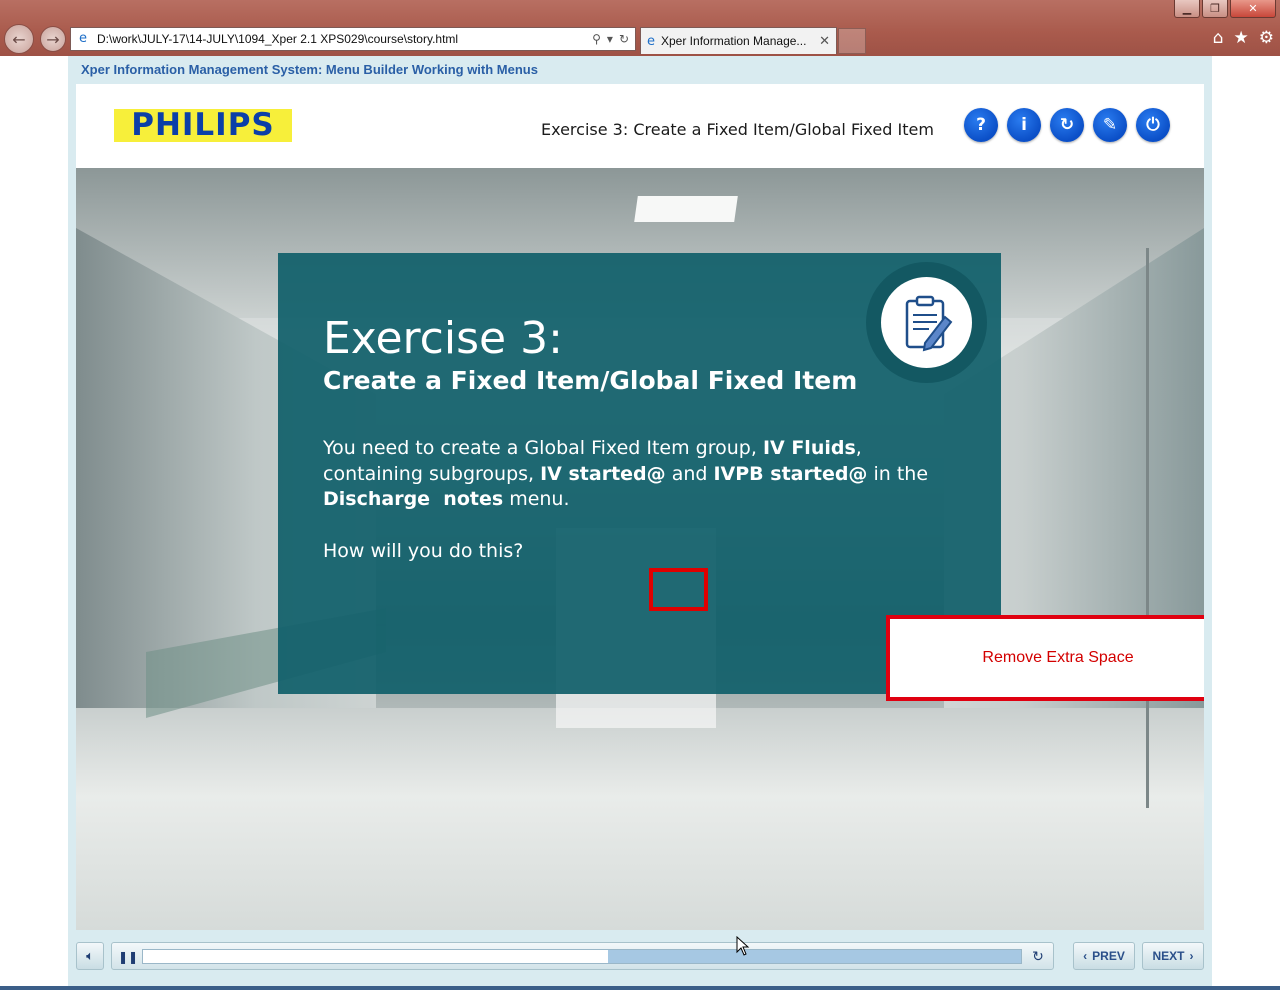 This screenshot has width=1280, height=990. I want to click on header-buttons: ? i ↻ ✎ ⏻, so click(1067, 125).